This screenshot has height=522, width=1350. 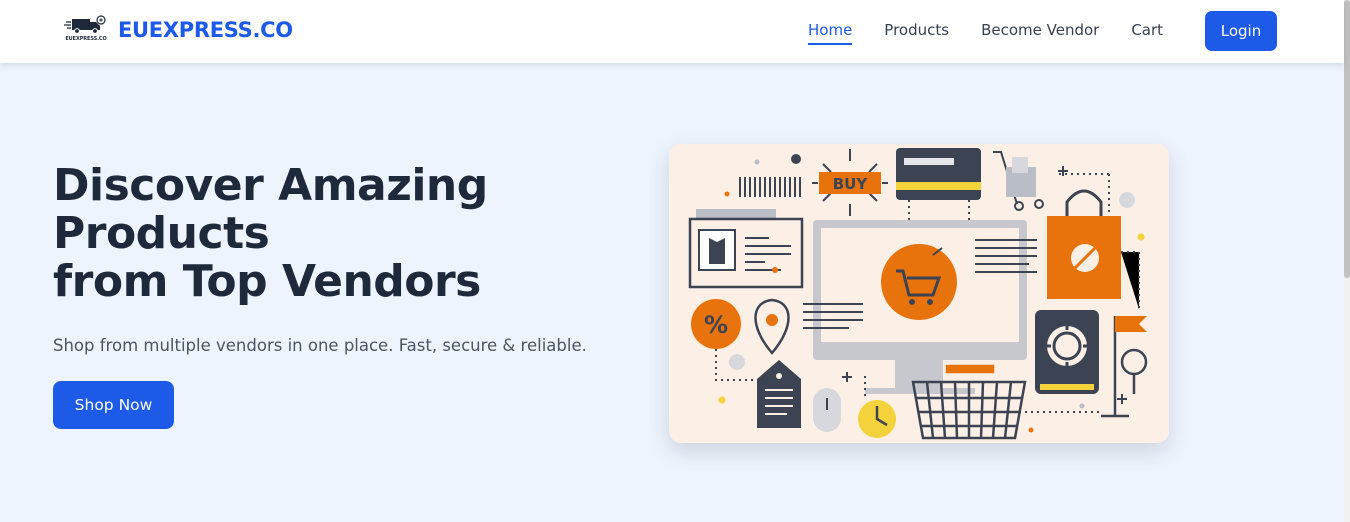 I want to click on shop-now-button: Shop Now, so click(x=113, y=405).